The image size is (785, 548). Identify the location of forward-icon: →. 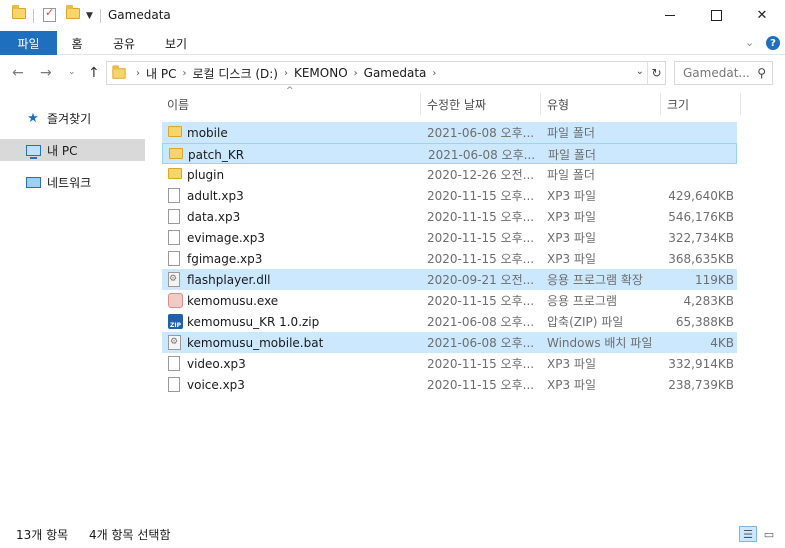
(46, 73).